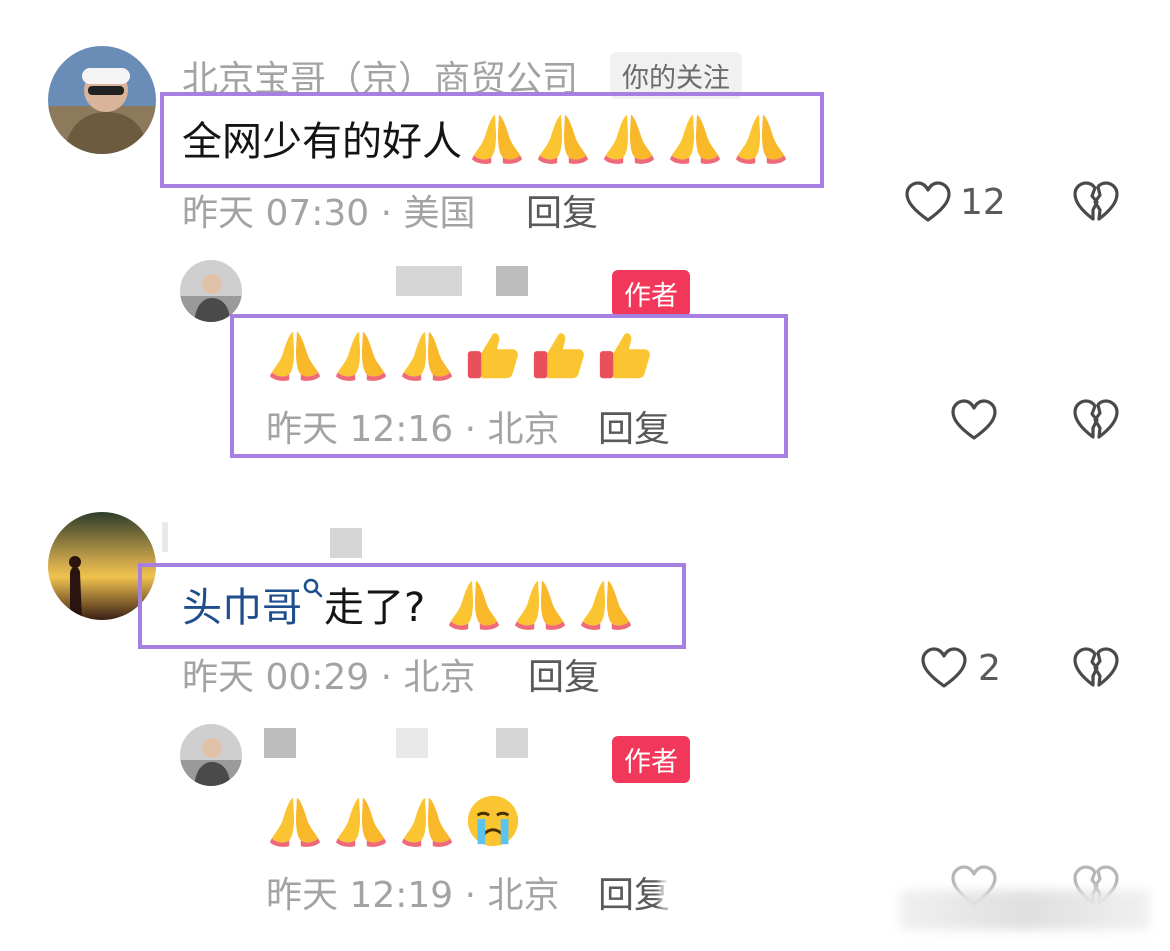 The width and height of the screenshot is (1170, 951). What do you see at coordinates (989, 668) in the screenshot?
I see `like-count: 2` at bounding box center [989, 668].